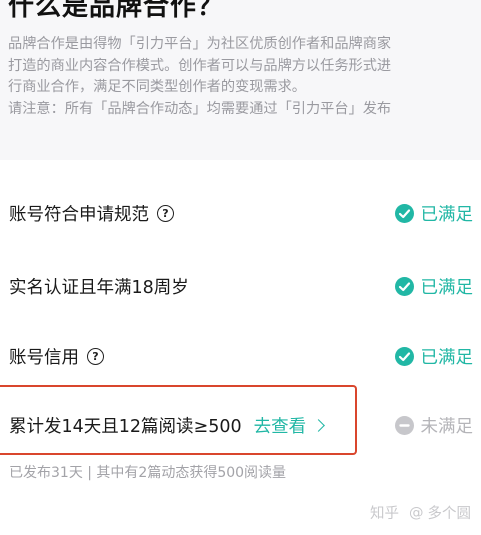 This screenshot has height=535, width=481. What do you see at coordinates (240, 358) in the screenshot?
I see `requirement-row-credit: 账号信用 ? 已满足` at bounding box center [240, 358].